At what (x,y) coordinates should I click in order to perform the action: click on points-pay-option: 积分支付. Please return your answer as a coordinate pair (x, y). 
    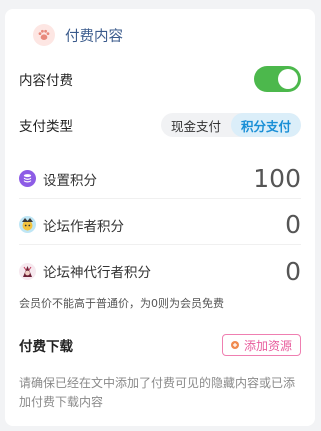
    Looking at the image, I should click on (265, 125).